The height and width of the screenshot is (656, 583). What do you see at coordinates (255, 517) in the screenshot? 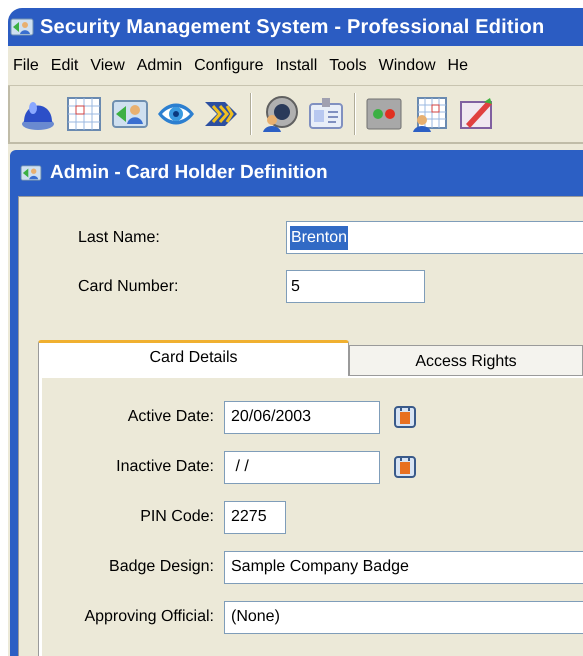
I see `text-field: 2275` at bounding box center [255, 517].